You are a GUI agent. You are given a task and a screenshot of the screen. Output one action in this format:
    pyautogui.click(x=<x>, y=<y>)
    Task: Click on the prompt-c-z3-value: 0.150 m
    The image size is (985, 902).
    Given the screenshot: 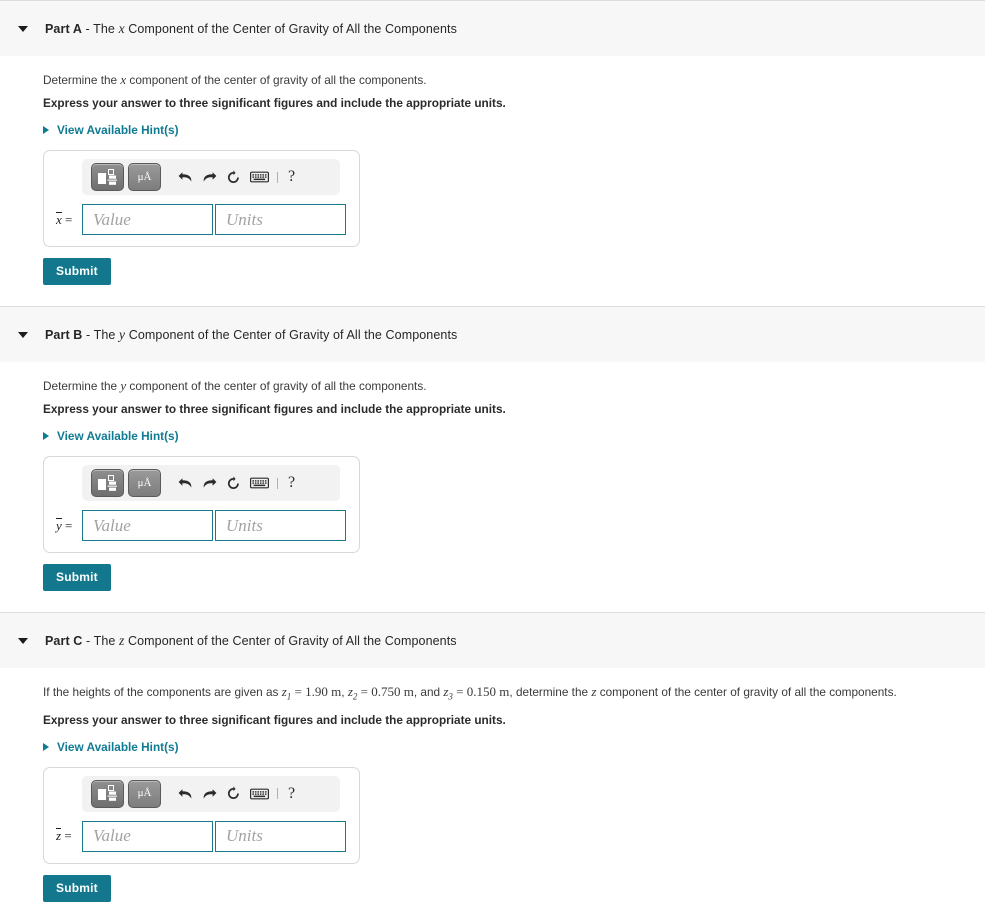 What is the action you would take?
    pyautogui.click(x=488, y=691)
    